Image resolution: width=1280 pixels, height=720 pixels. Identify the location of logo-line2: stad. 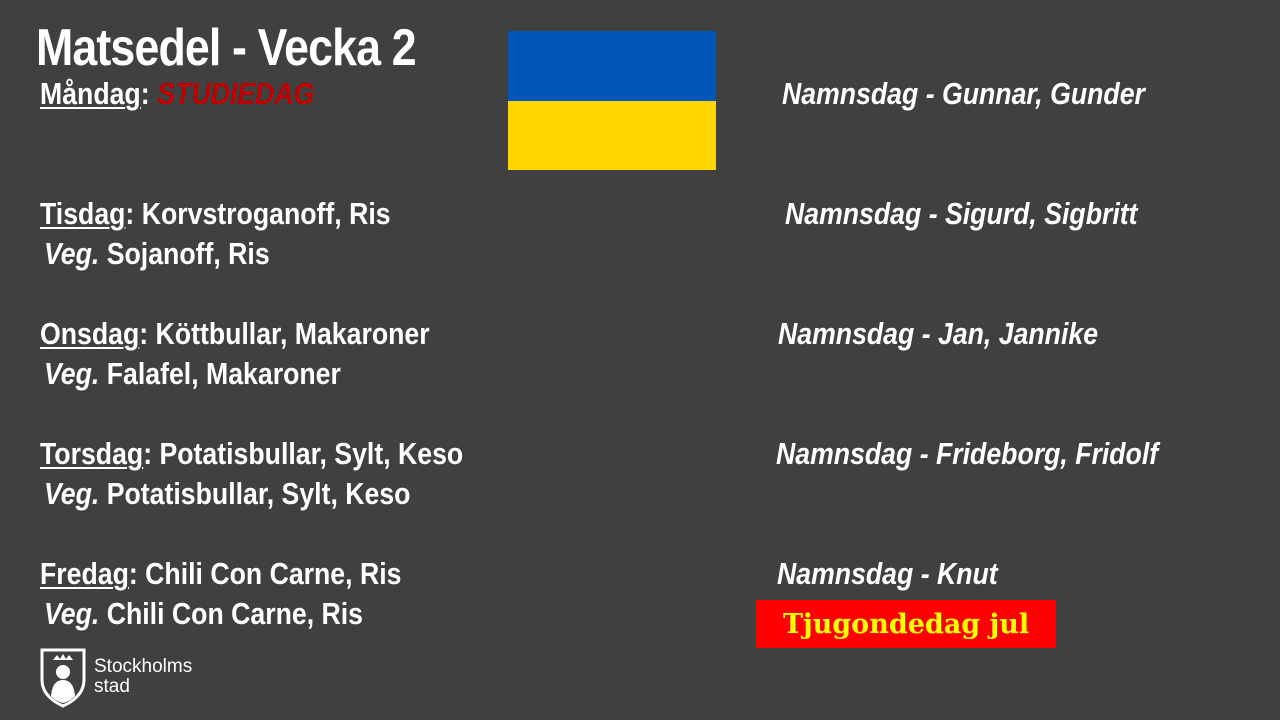
(112, 686).